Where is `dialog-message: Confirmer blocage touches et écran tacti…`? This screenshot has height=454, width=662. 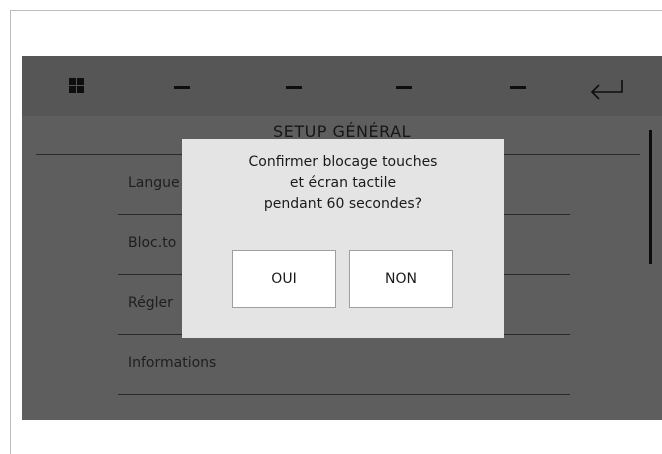 dialog-message: Confirmer blocage touches et écran tacti… is located at coordinates (343, 183).